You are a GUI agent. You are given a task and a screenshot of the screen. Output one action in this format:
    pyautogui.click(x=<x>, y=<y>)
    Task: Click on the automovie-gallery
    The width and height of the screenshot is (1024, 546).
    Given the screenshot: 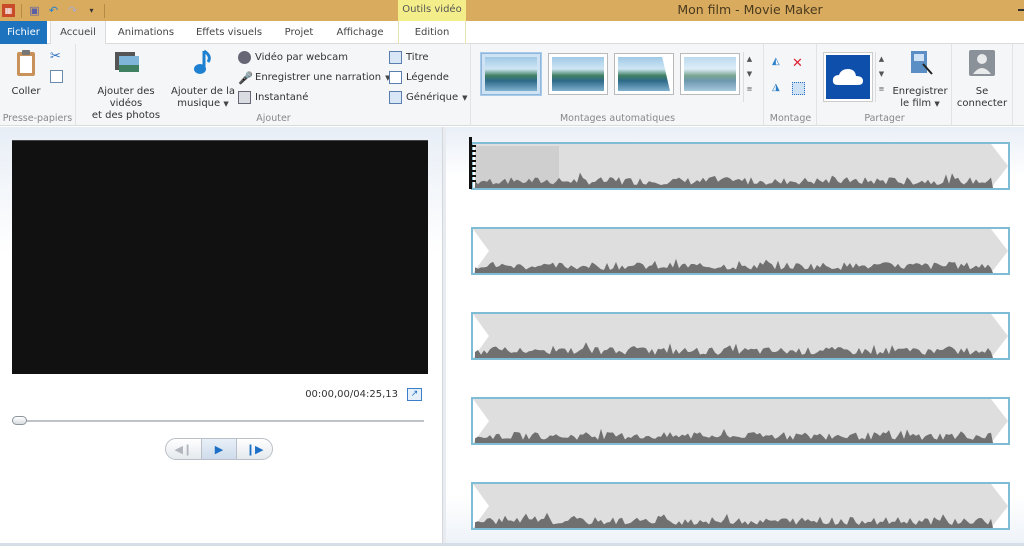 What is the action you would take?
    pyautogui.click(x=610, y=76)
    